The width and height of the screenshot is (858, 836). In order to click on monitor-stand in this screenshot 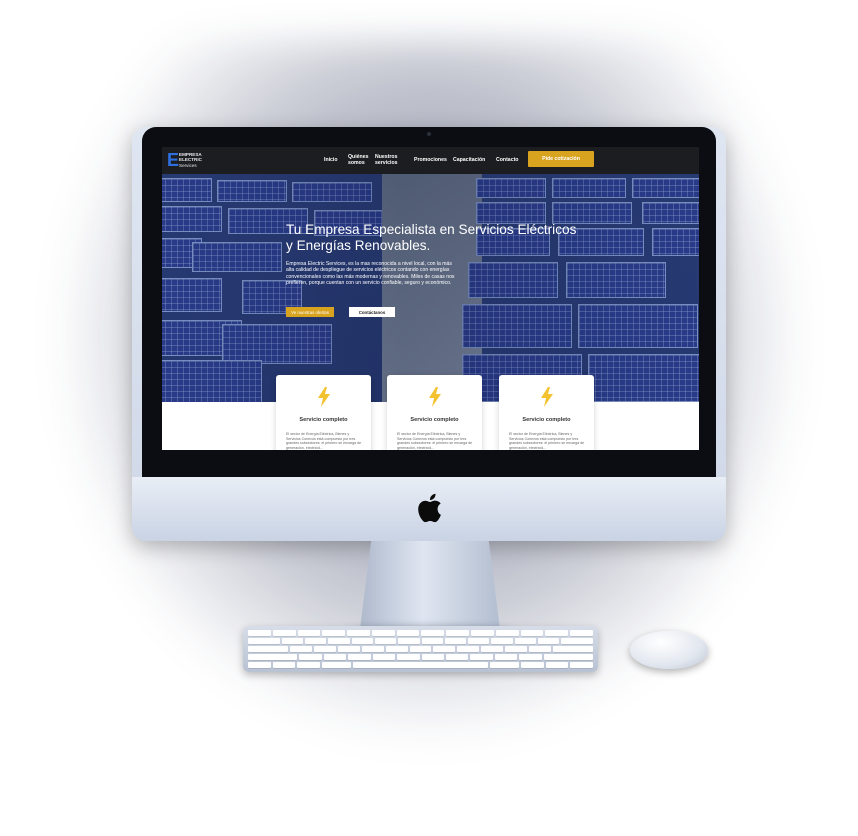, I will do `click(430, 585)`.